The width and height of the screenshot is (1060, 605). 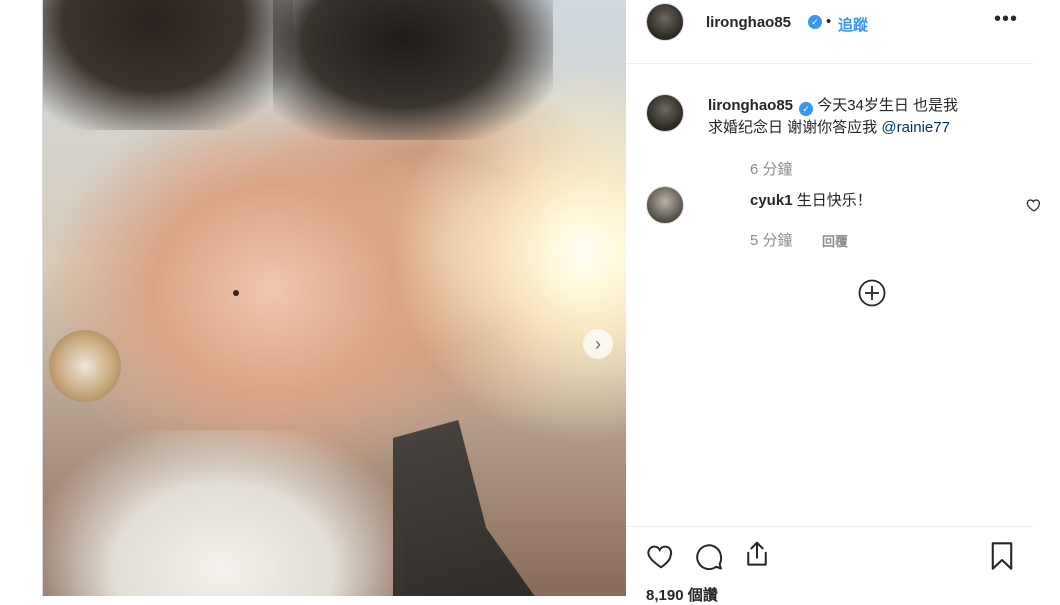 I want to click on comment: cyuk1 生日快乐！, so click(x=811, y=199).